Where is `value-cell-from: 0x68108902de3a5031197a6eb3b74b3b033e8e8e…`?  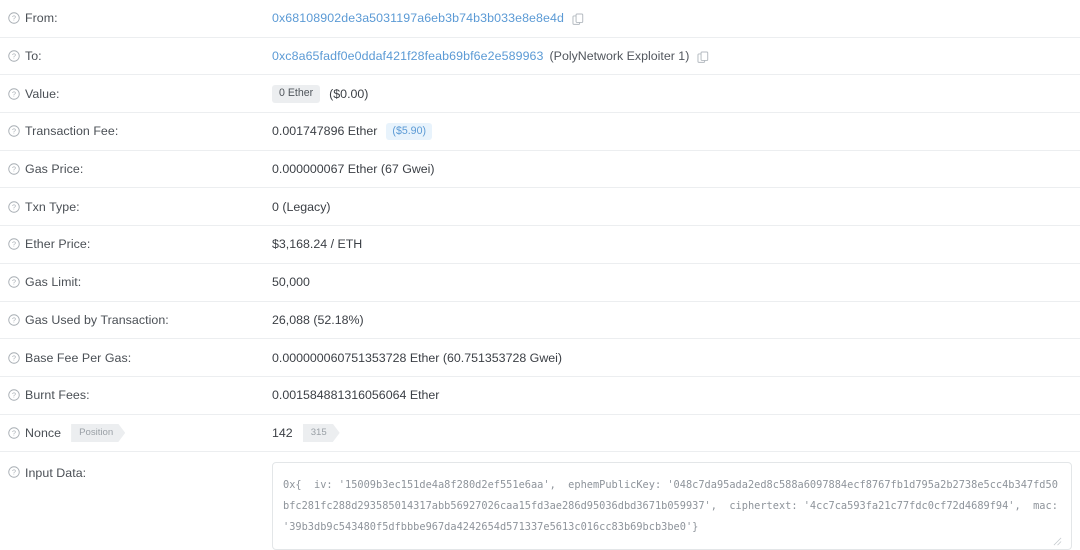 value-cell-from: 0x68108902de3a5031197a6eb3b74b3b033e8e8e… is located at coordinates (676, 18).